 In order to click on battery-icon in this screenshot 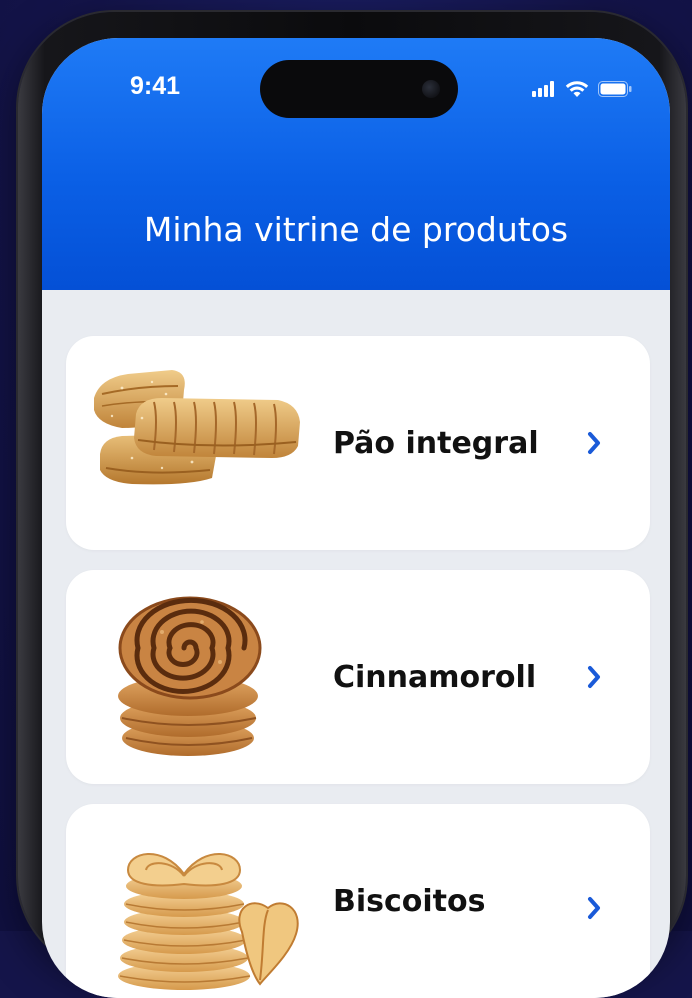, I will do `click(615, 89)`.